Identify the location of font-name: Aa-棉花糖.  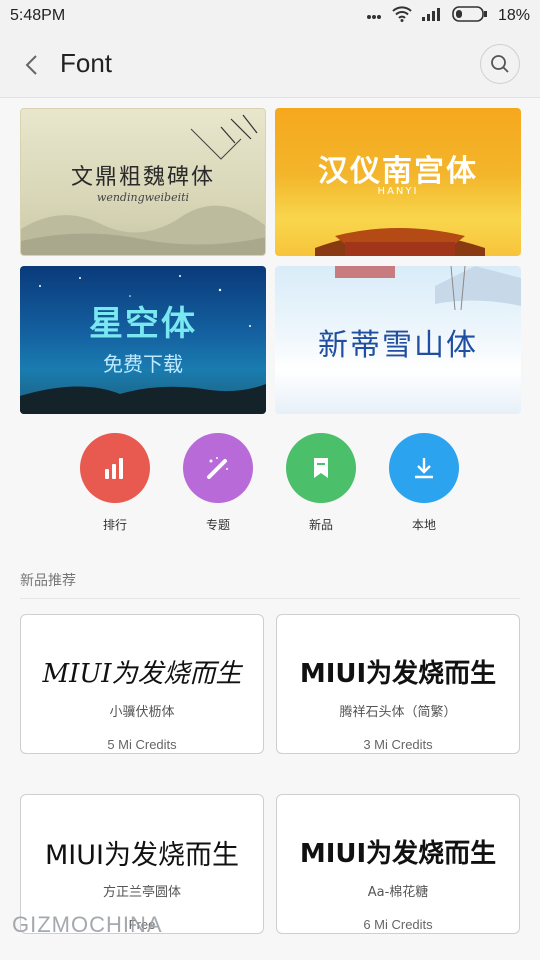
(398, 892).